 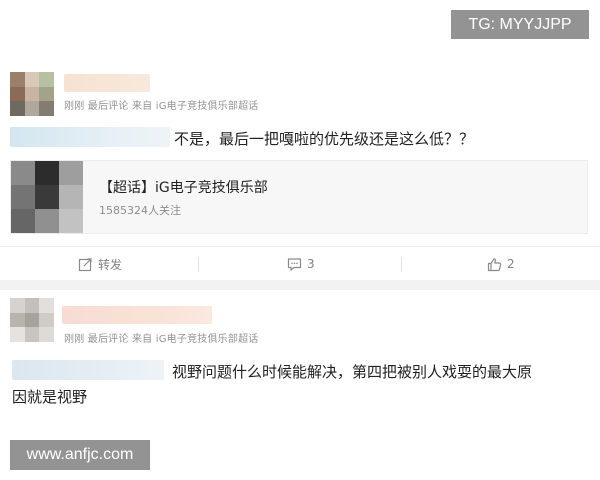 What do you see at coordinates (80, 455) in the screenshot?
I see `watermark-bottom: www.anfjc.com` at bounding box center [80, 455].